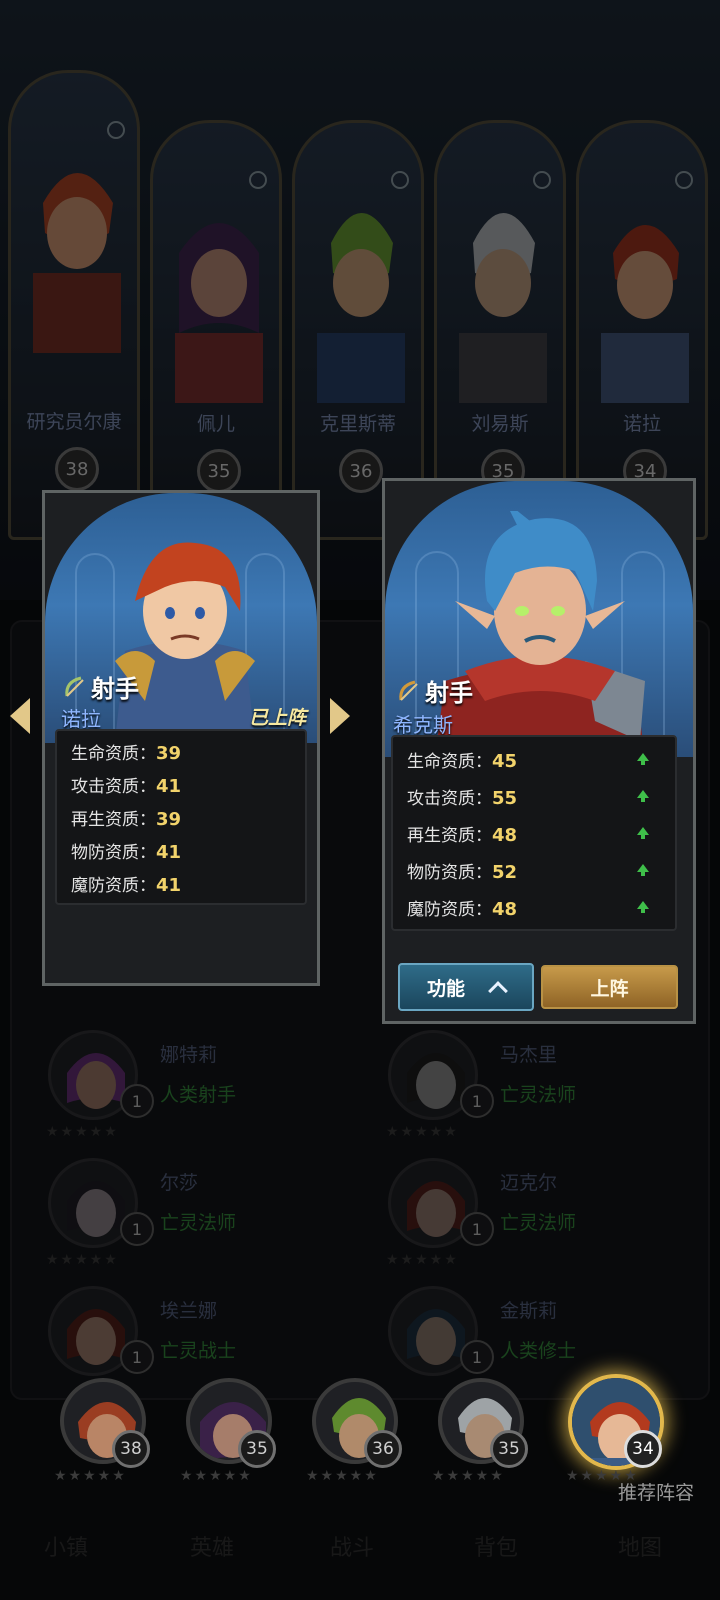  I want to click on hero-name: 马杰里, so click(529, 1055).